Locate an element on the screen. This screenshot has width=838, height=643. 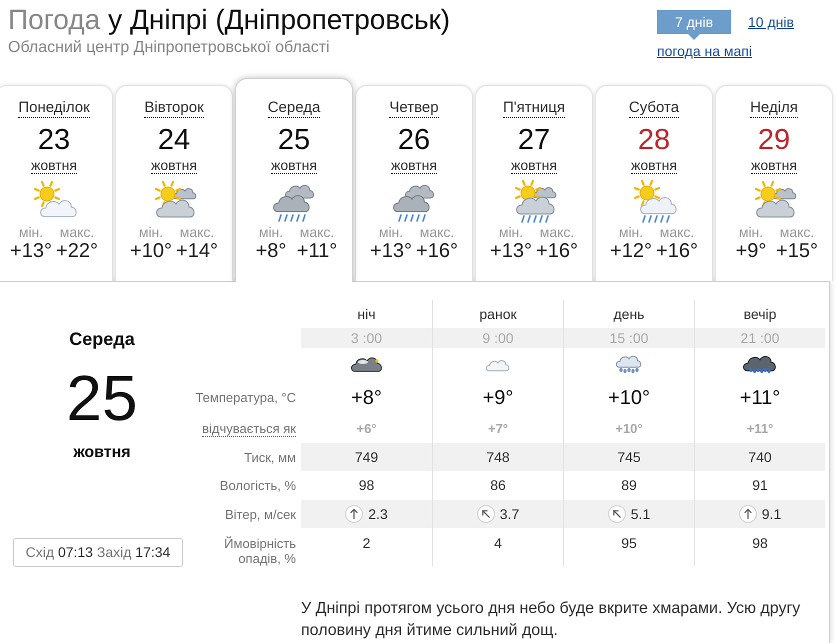
date-number: 25 is located at coordinates (102, 398).